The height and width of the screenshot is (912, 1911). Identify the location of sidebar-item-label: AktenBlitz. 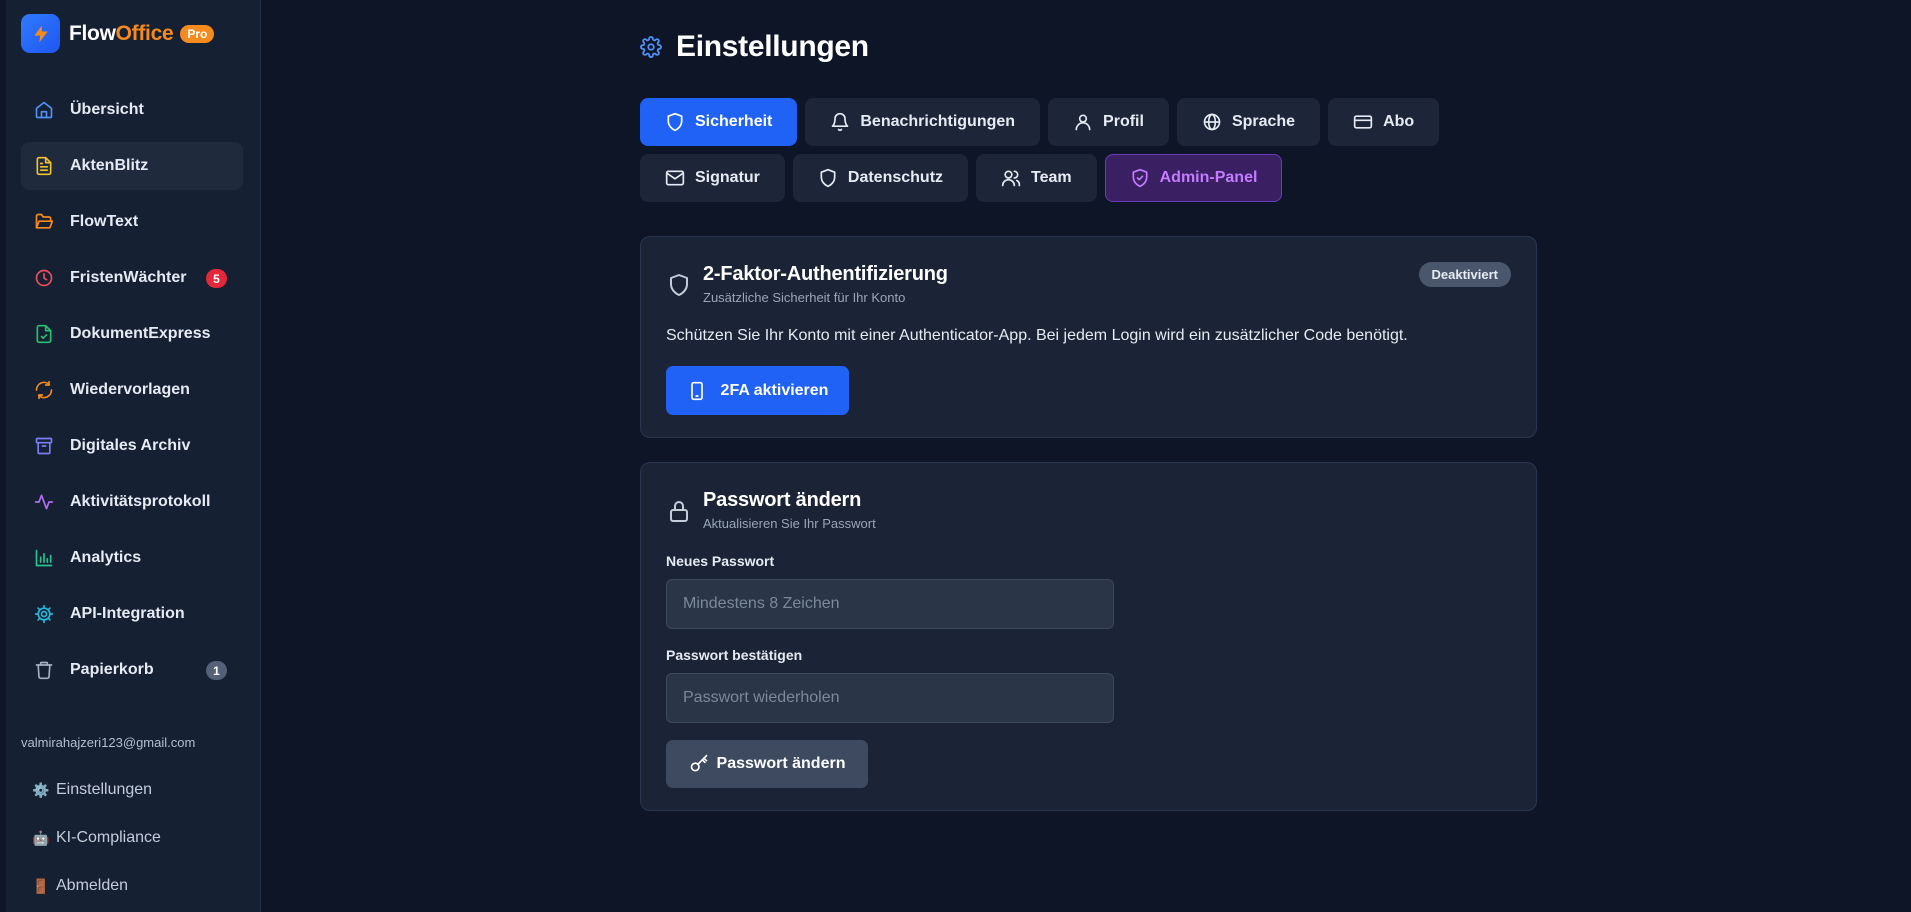
(109, 165).